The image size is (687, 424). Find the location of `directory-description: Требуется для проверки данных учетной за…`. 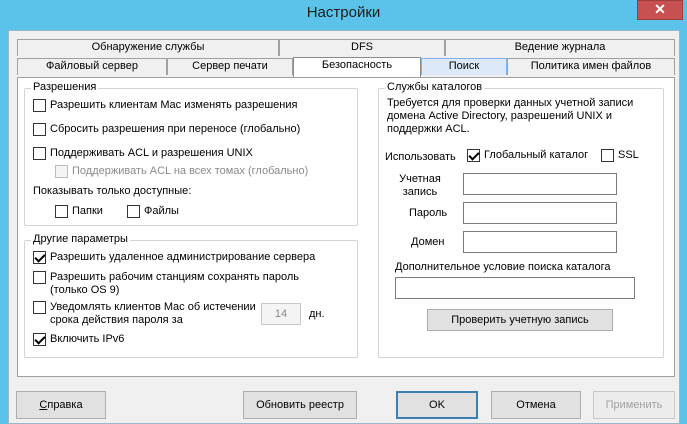

directory-description: Требуется для проверки данных учетной за… is located at coordinates (510, 116).